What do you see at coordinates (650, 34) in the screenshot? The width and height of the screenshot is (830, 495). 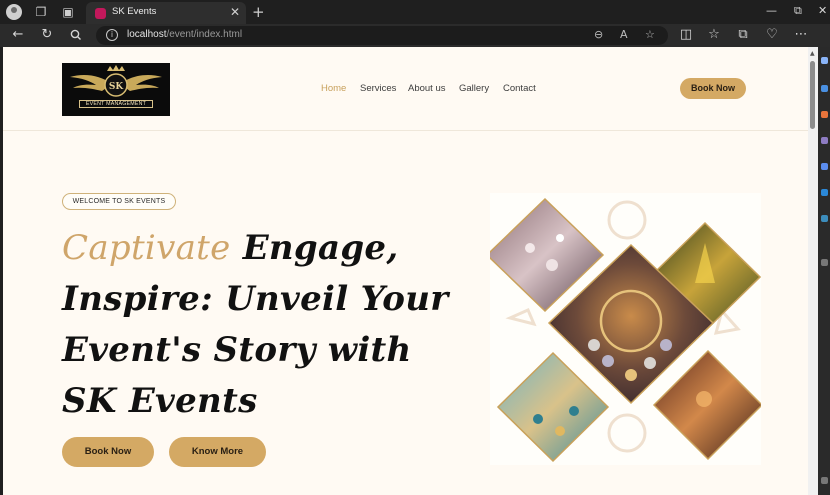 I see `favorite-icon: ☆` at bounding box center [650, 34].